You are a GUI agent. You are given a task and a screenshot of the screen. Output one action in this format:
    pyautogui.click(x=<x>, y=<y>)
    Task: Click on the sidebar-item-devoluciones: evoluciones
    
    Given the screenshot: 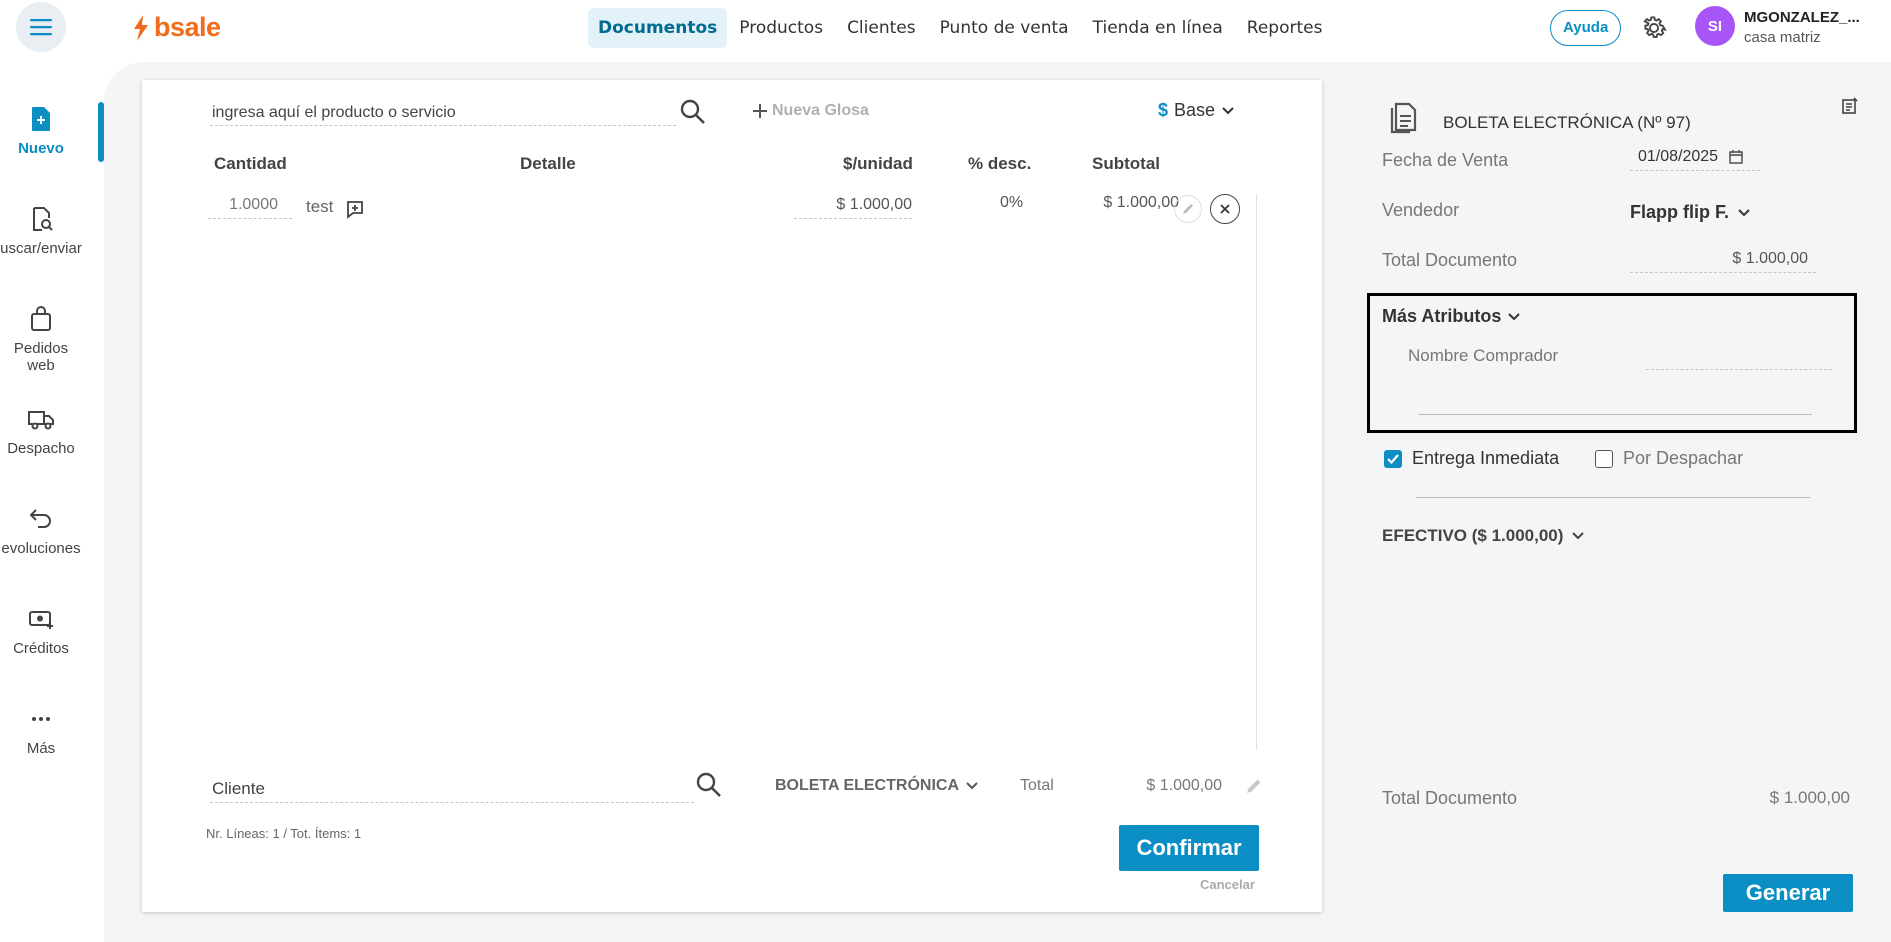 What is the action you would take?
    pyautogui.click(x=41, y=530)
    